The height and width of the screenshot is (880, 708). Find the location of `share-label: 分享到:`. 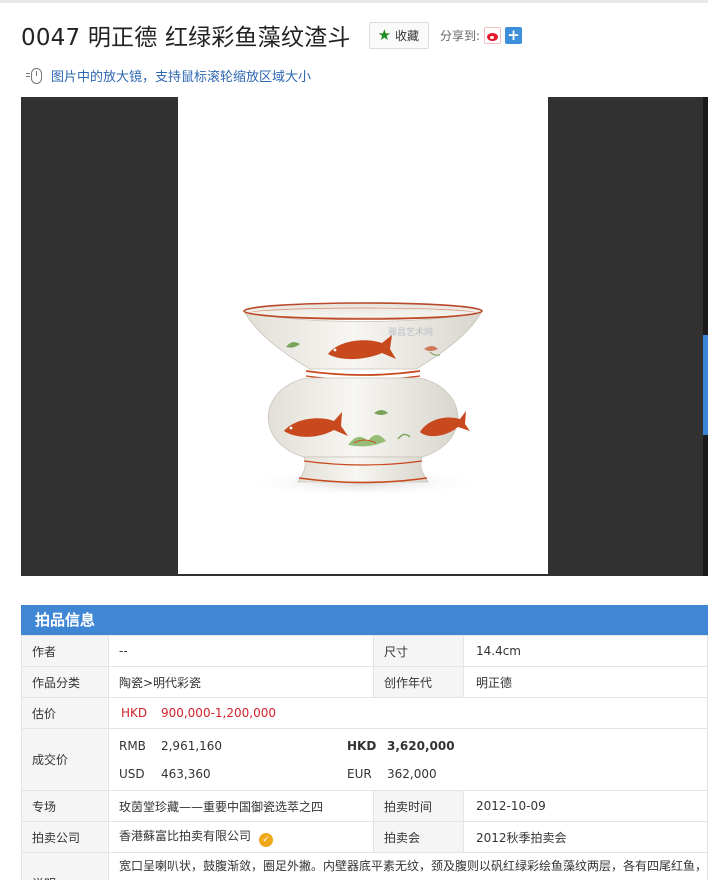

share-label: 分享到: is located at coordinates (460, 35).